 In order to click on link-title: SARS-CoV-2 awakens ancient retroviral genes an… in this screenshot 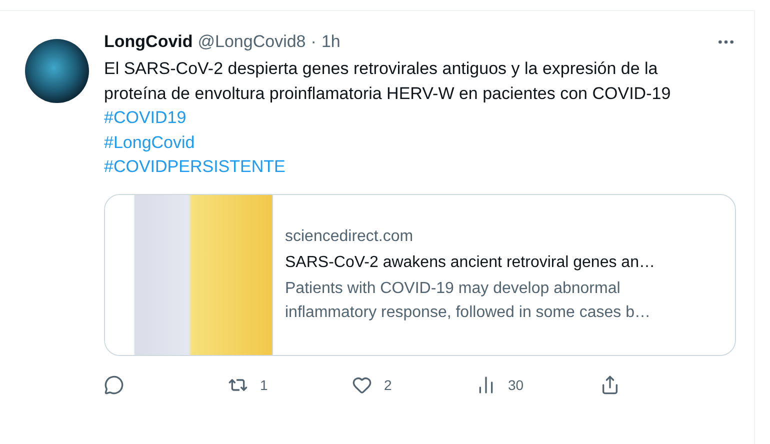, I will do `click(470, 262)`.